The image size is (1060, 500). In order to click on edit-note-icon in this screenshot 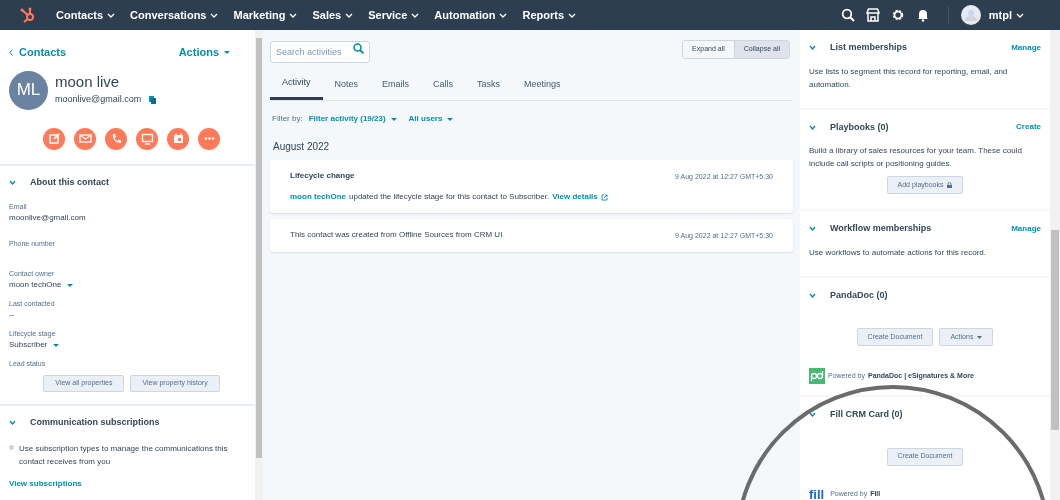, I will do `click(54, 138)`.